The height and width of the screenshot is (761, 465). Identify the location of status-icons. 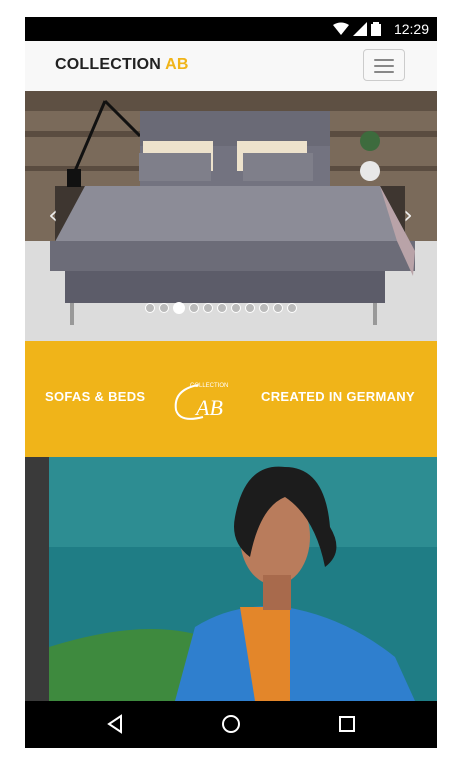
(357, 29).